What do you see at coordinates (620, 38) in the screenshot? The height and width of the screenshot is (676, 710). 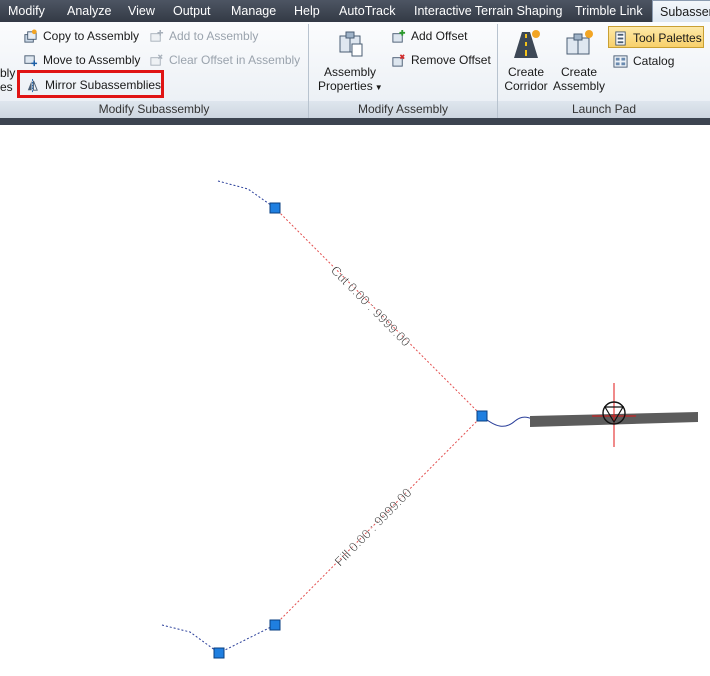 I see `tool-palettes-icon` at bounding box center [620, 38].